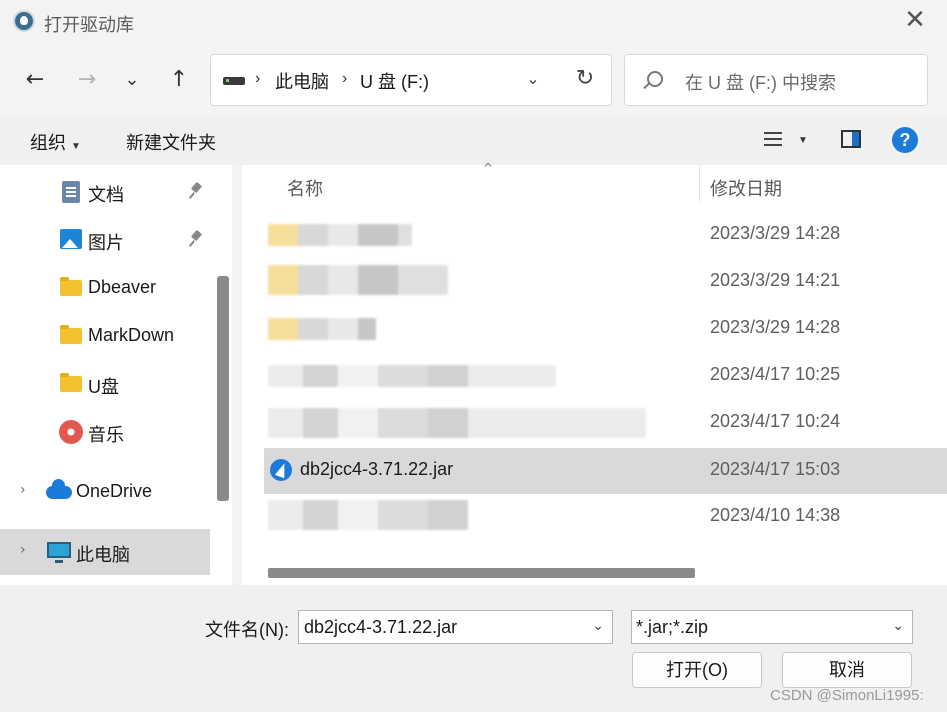 This screenshot has height=712, width=947. Describe the element at coordinates (71, 192) in the screenshot. I see `document-icon` at that location.